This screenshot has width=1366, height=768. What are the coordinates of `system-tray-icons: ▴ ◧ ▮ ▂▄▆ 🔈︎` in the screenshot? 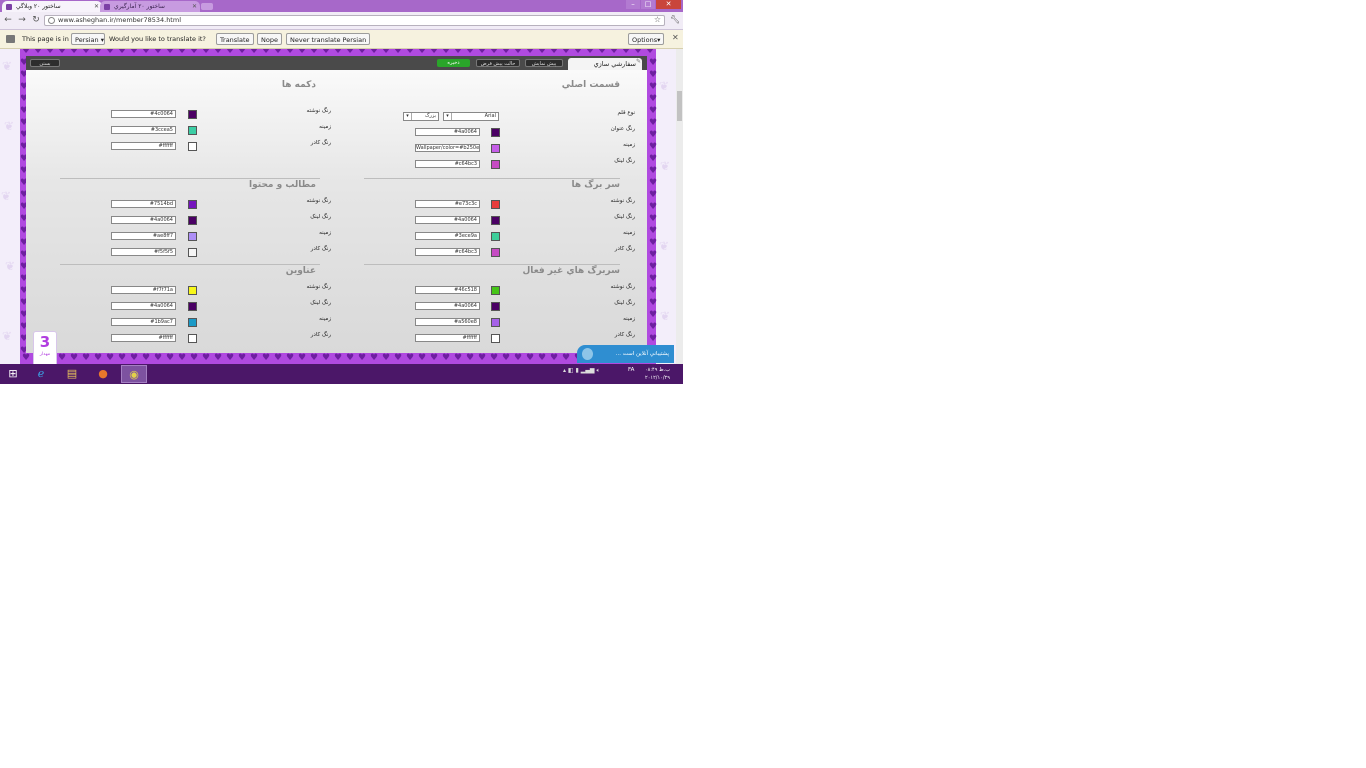 It's located at (581, 371).